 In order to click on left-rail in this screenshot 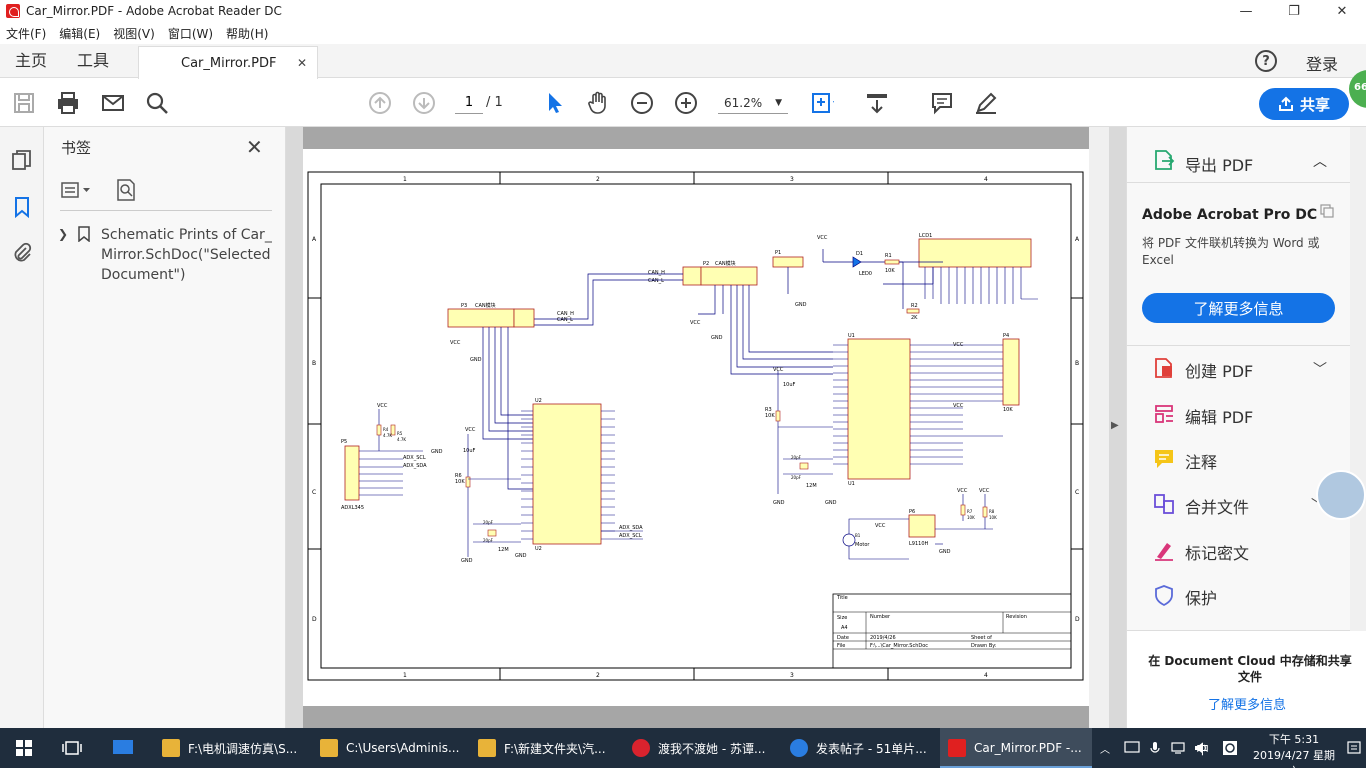, I will do `click(22, 427)`.